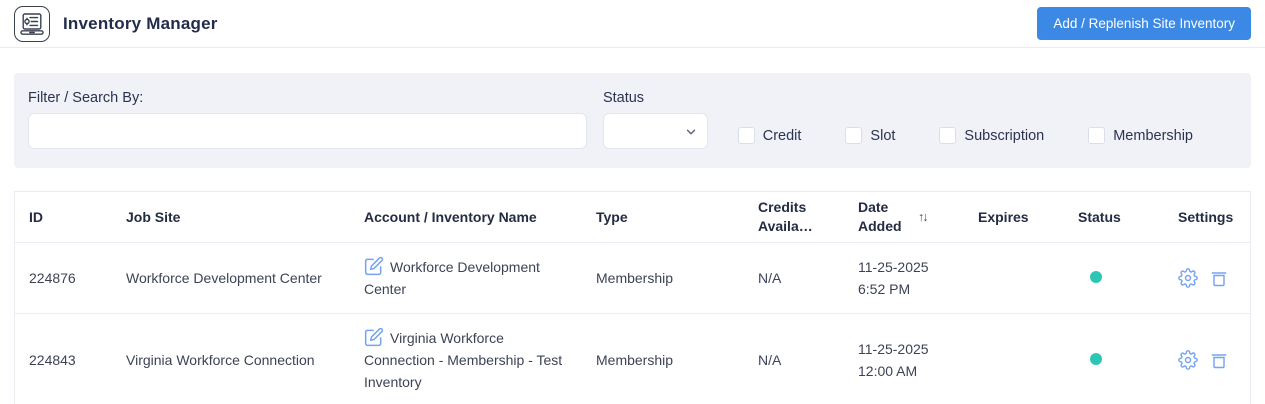  I want to click on date-added-time: 12:00 AM, so click(888, 371).